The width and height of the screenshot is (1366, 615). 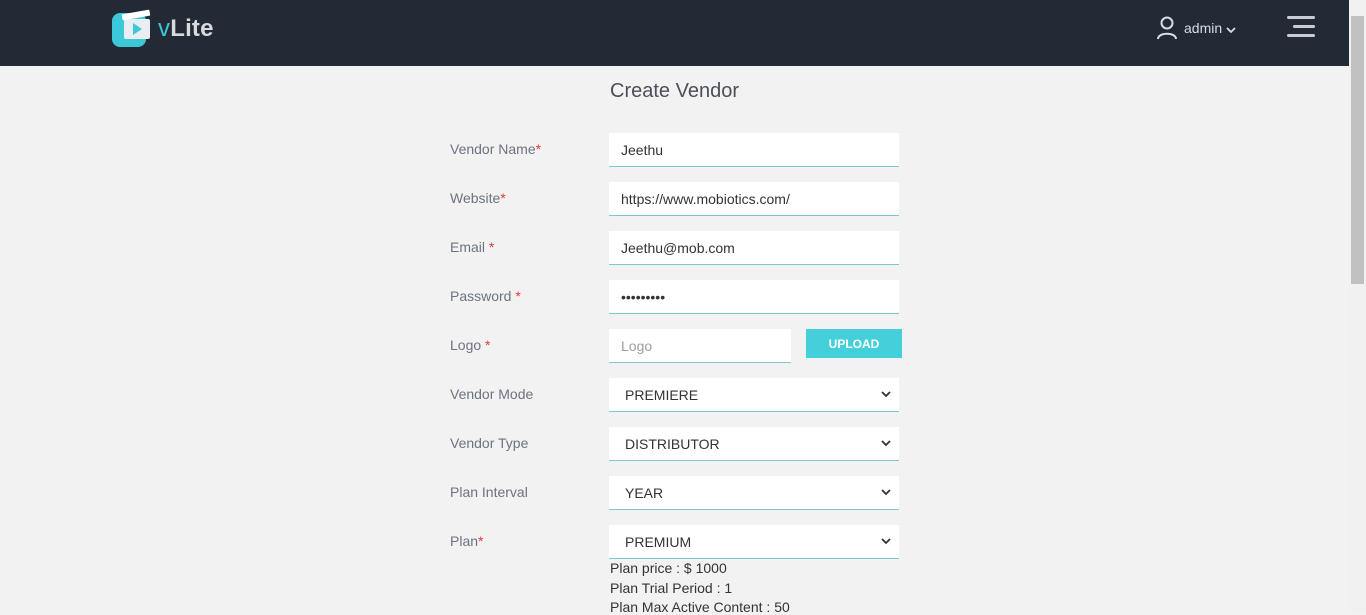 I want to click on hamburger-menu-icon, so click(x=1301, y=27).